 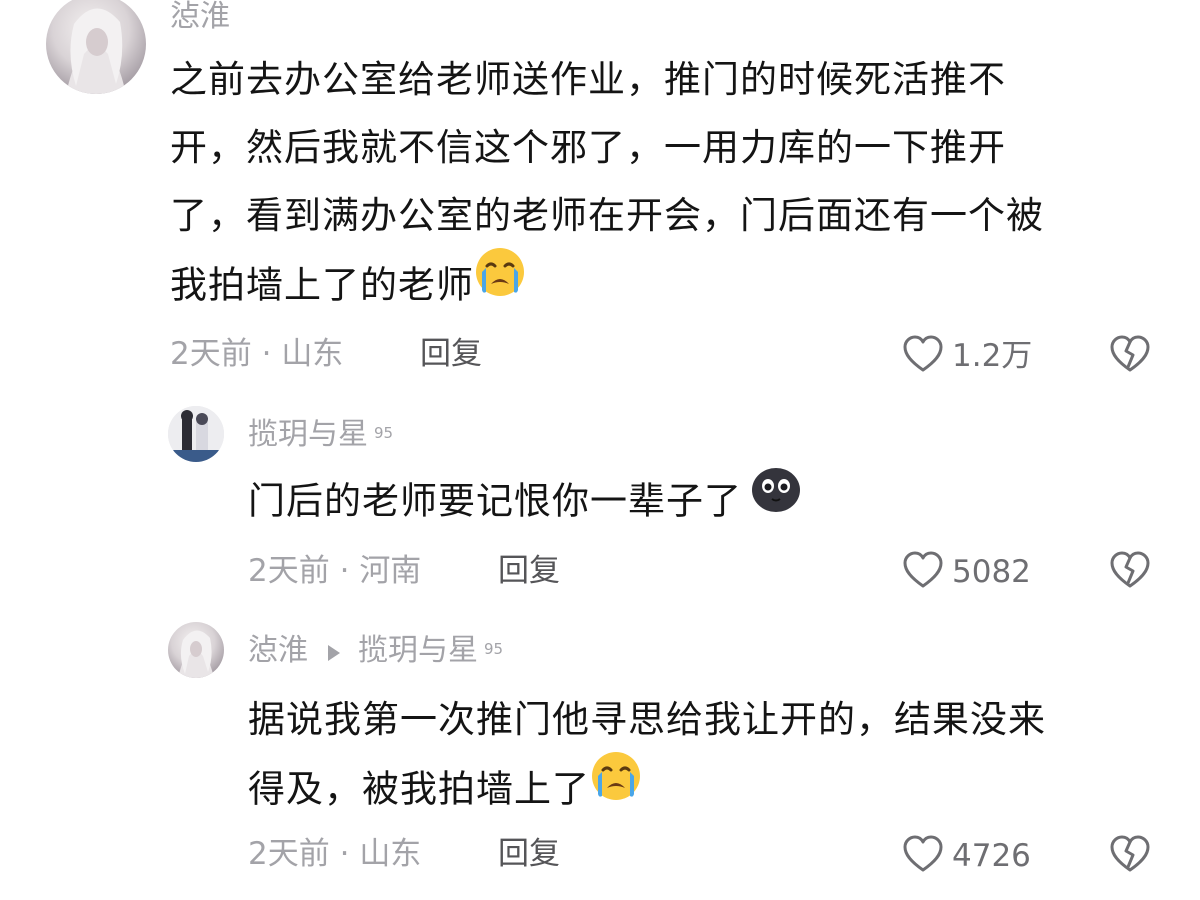 I want to click on reply-to-username: 揽玥与星, so click(x=418, y=650).